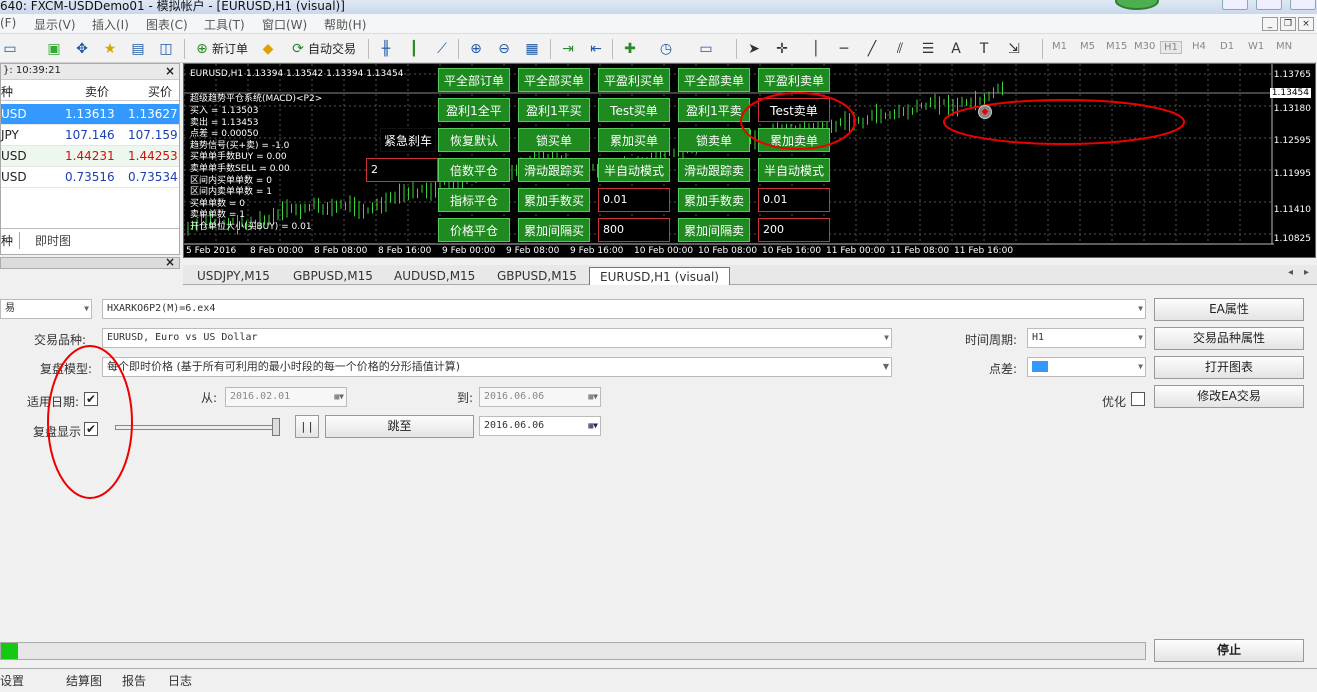  What do you see at coordinates (474, 110) in the screenshot?
I see `ea-button: 盈利1全平` at bounding box center [474, 110].